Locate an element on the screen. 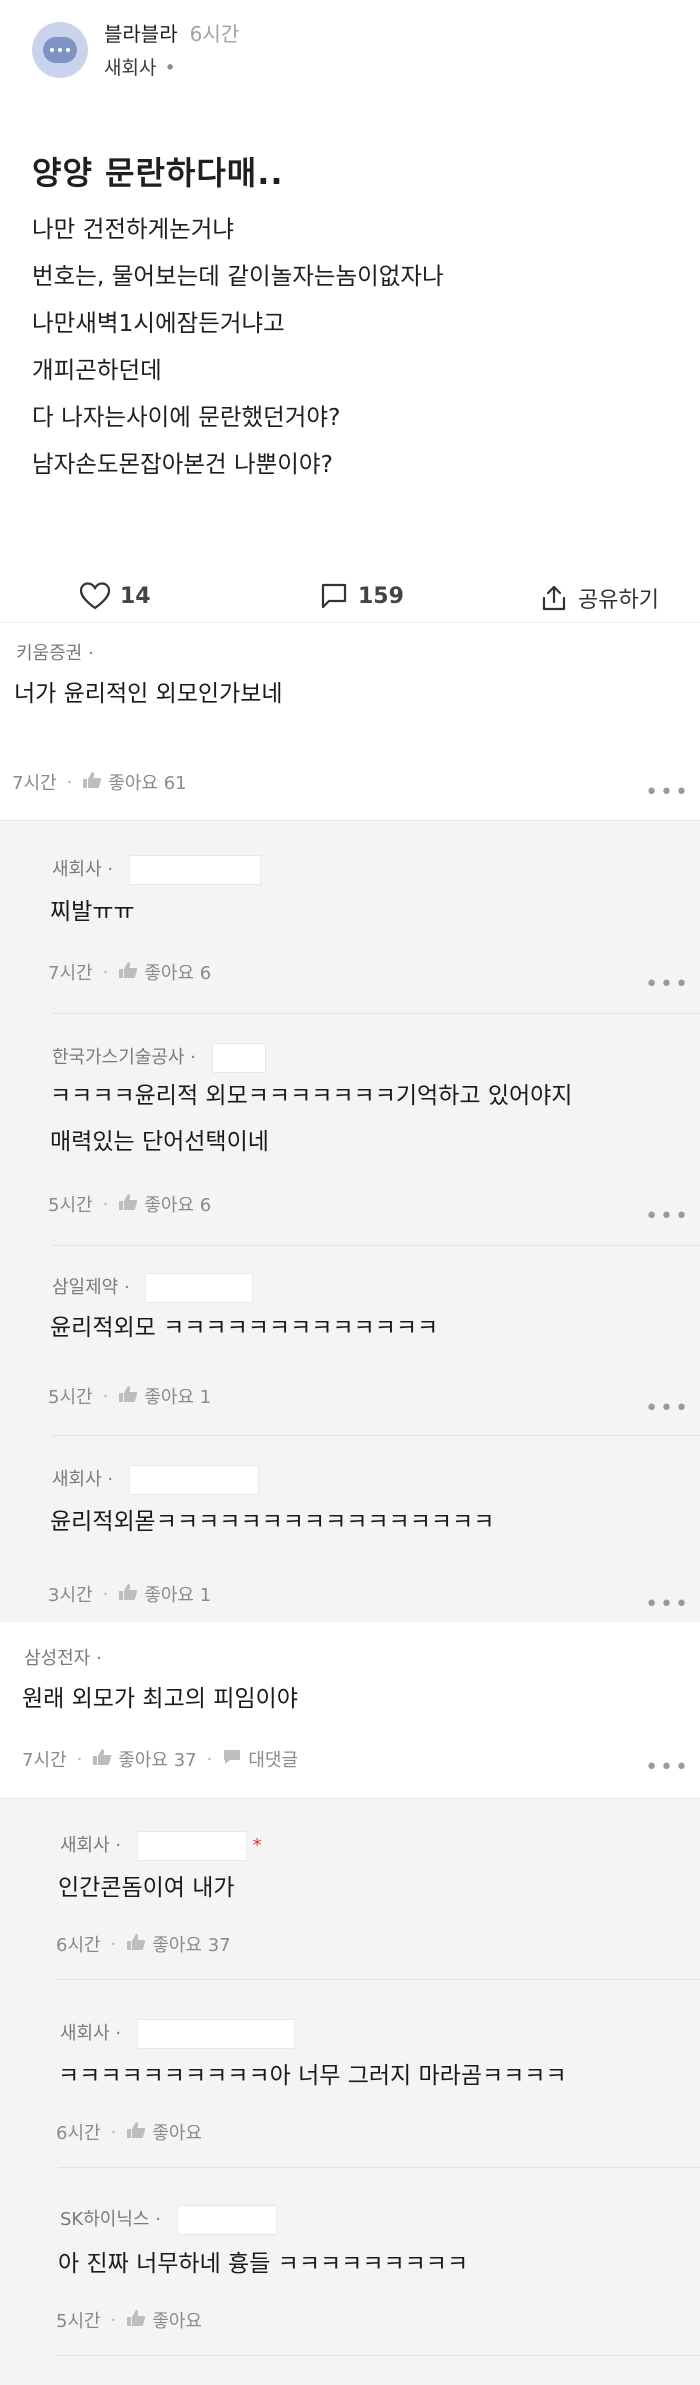  comment-meta: 6시간 · 좋아요 37 is located at coordinates (143, 1944).